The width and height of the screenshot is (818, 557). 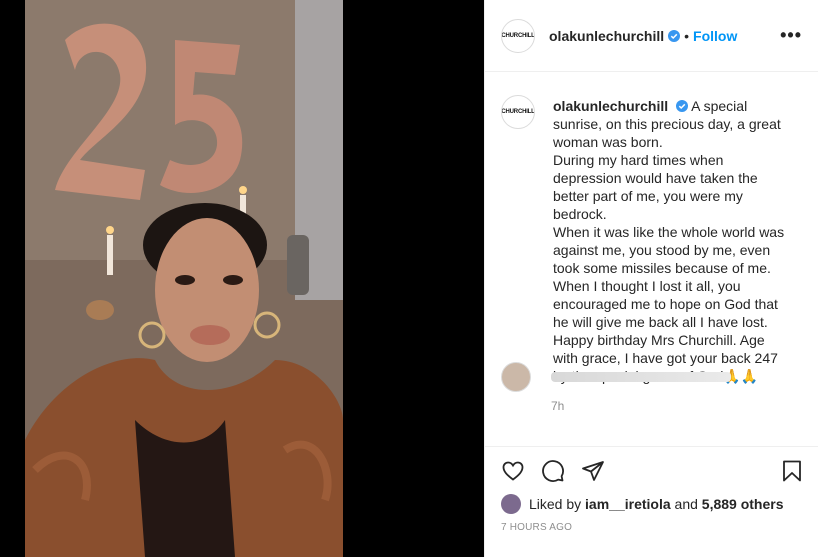 I want to click on follow-button: Follow, so click(x=715, y=36).